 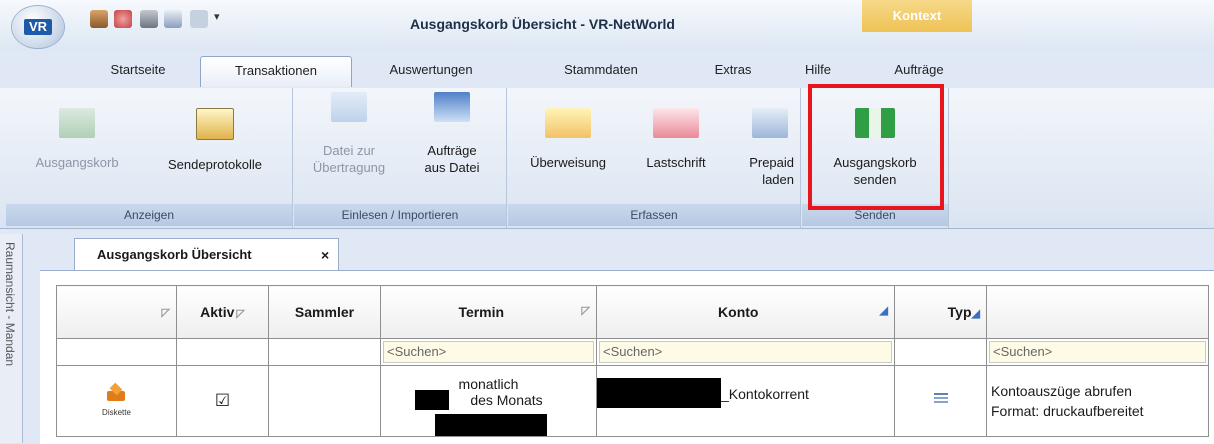 I want to click on diskette-icon, so click(x=117, y=393).